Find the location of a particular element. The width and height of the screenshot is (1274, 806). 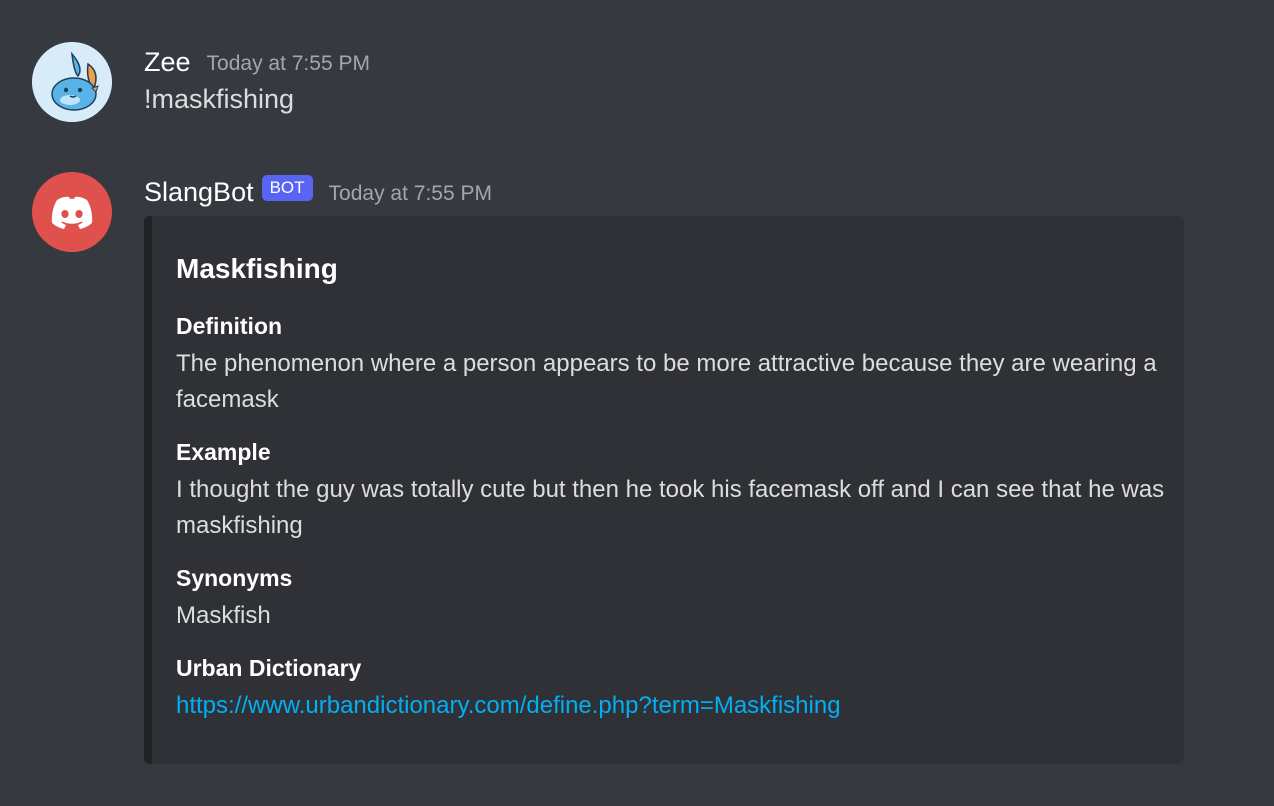

field-name: Definition is located at coordinates (229, 326).